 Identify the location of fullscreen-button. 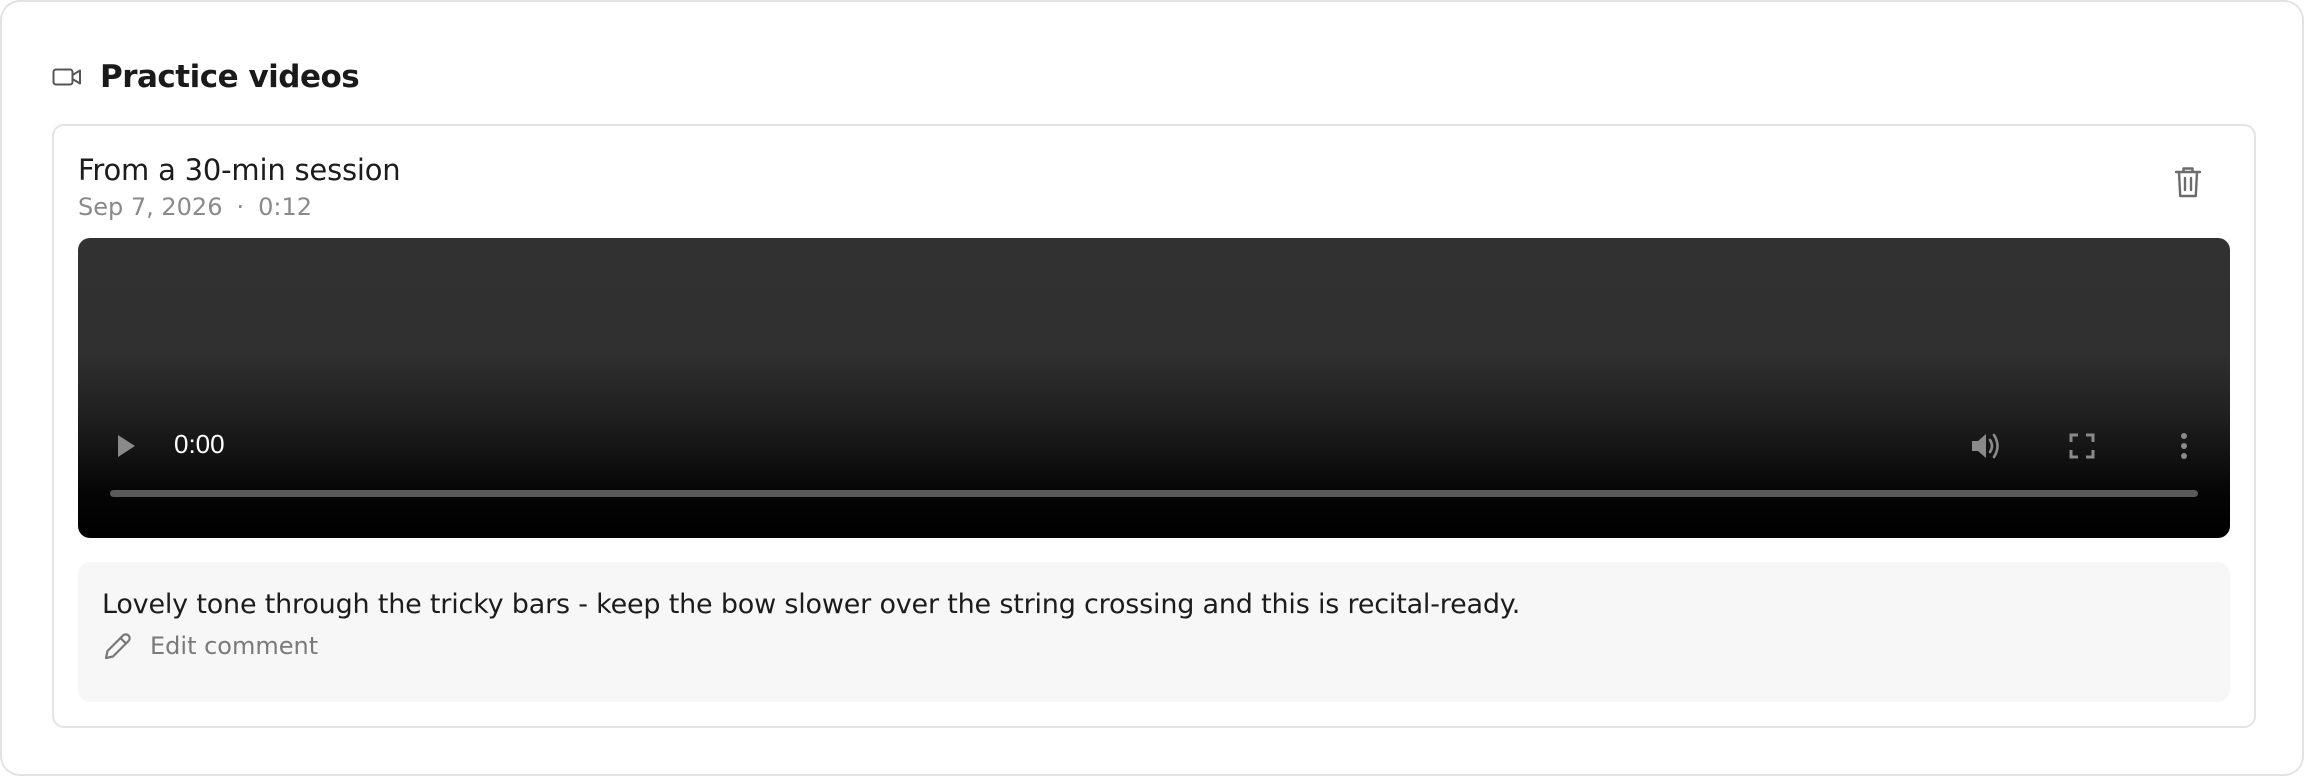
(2082, 446).